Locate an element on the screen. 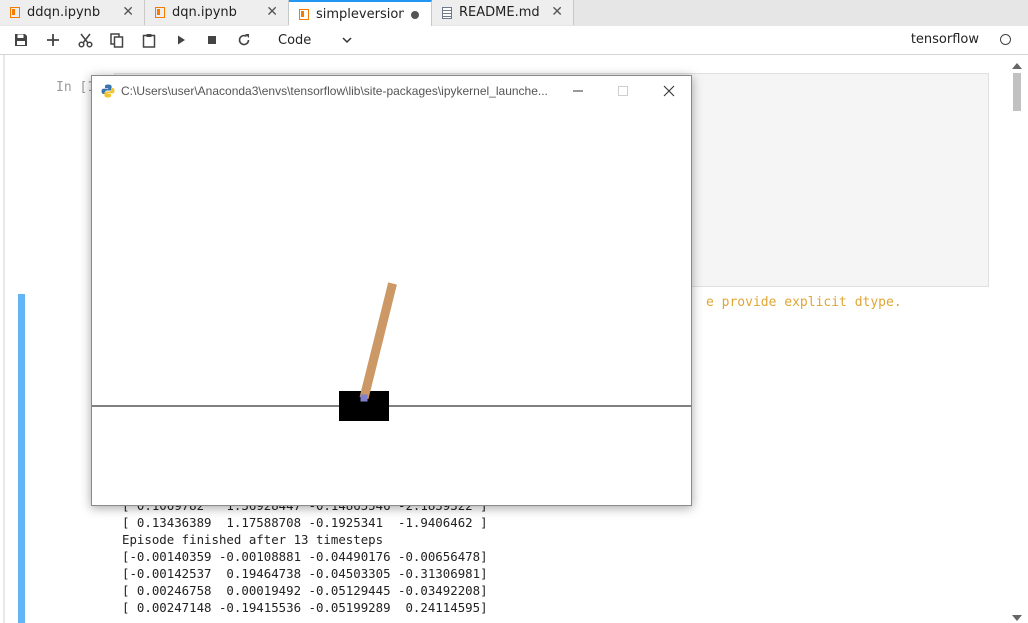  python-icon is located at coordinates (108, 91).